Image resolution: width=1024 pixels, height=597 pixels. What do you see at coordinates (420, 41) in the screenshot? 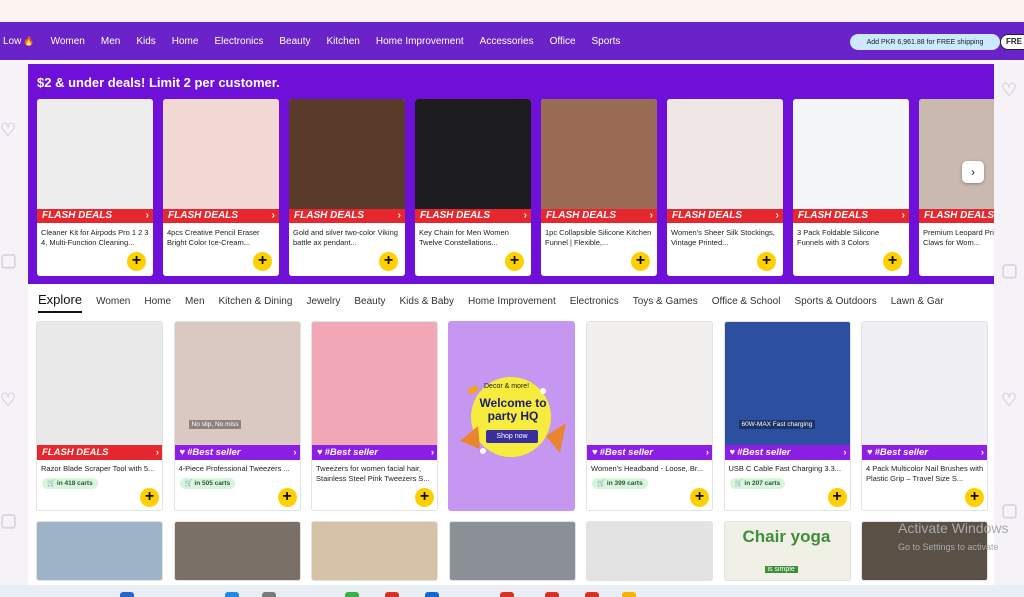
I see `nav-item-home-improvement: Home Improvement` at bounding box center [420, 41].